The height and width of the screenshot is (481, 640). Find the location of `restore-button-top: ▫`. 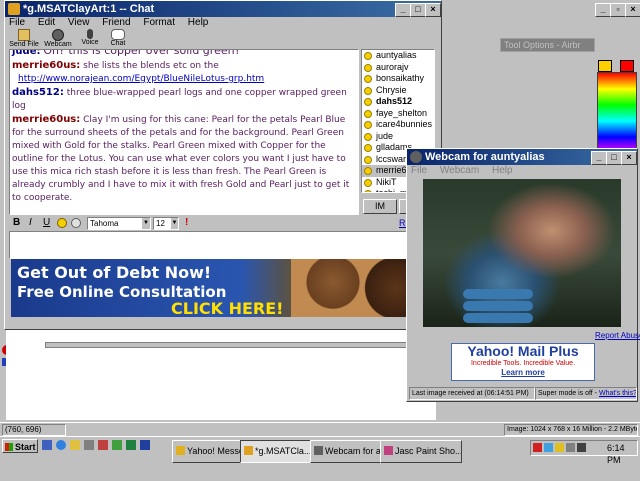

restore-button-top: ▫ is located at coordinates (618, 10).